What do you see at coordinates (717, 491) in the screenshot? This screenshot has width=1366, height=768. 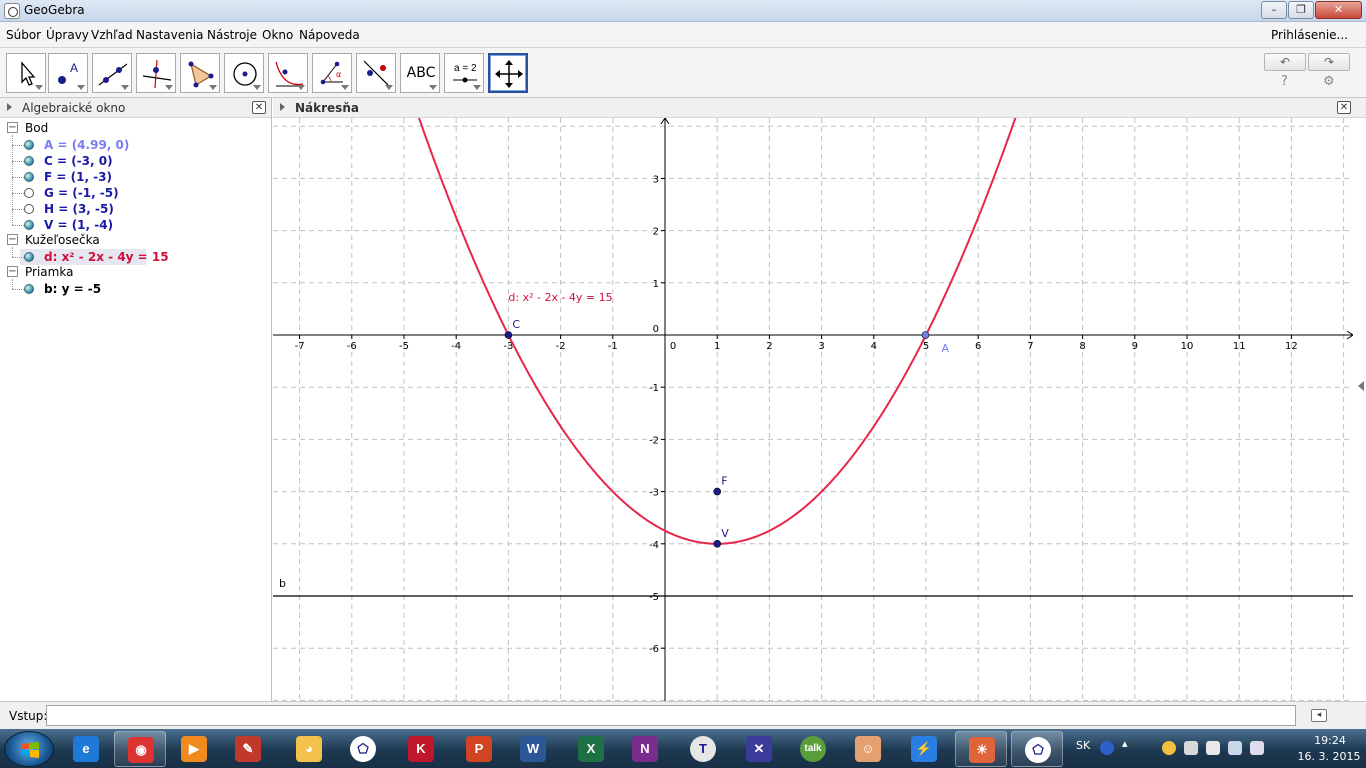 I see `point-f` at bounding box center [717, 491].